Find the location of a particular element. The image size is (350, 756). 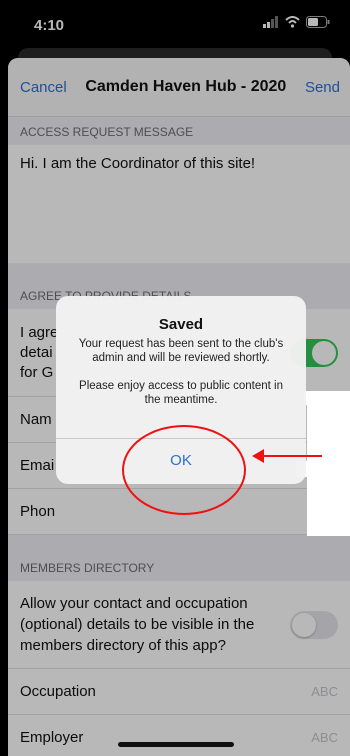

alert-title: Saved is located at coordinates (181, 324).